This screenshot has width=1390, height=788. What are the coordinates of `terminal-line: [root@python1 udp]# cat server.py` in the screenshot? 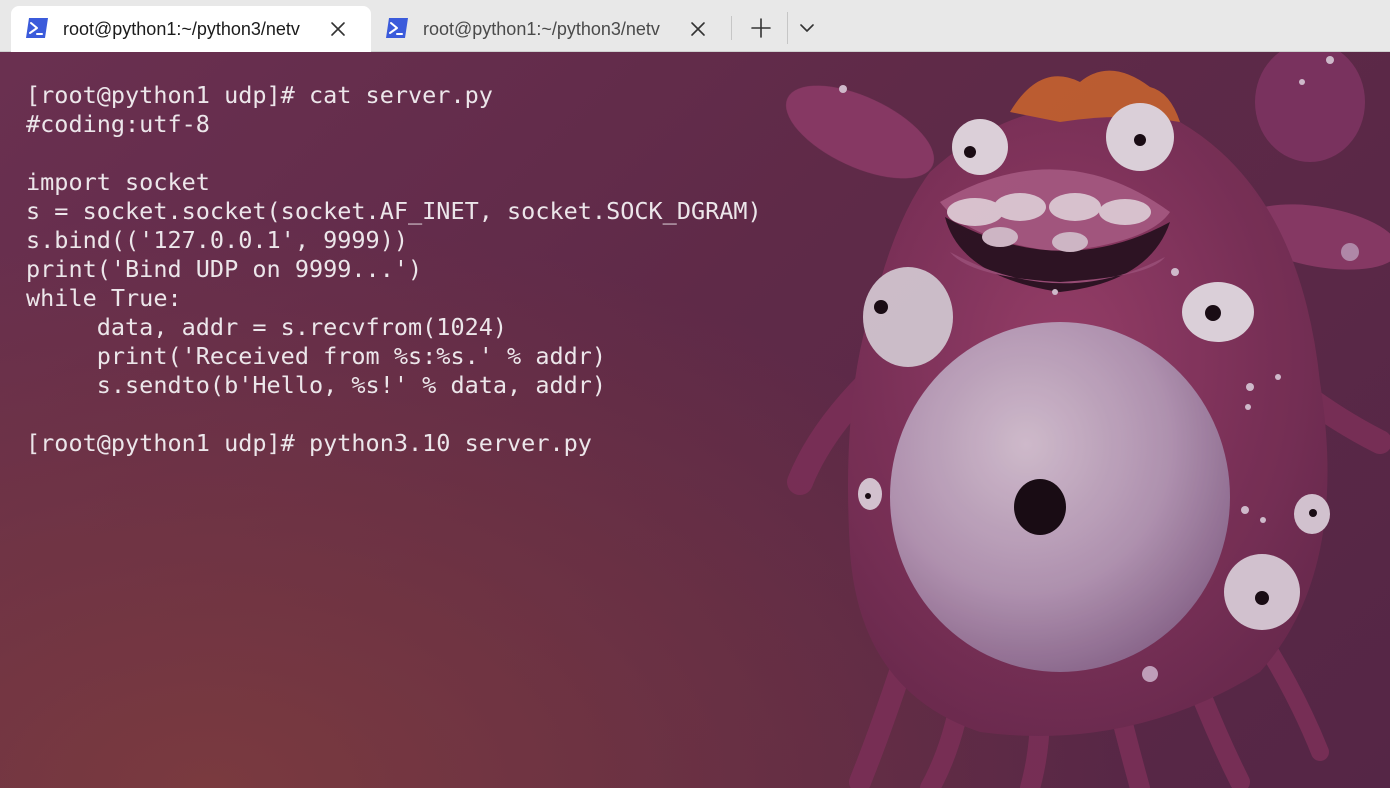 It's located at (259, 95).